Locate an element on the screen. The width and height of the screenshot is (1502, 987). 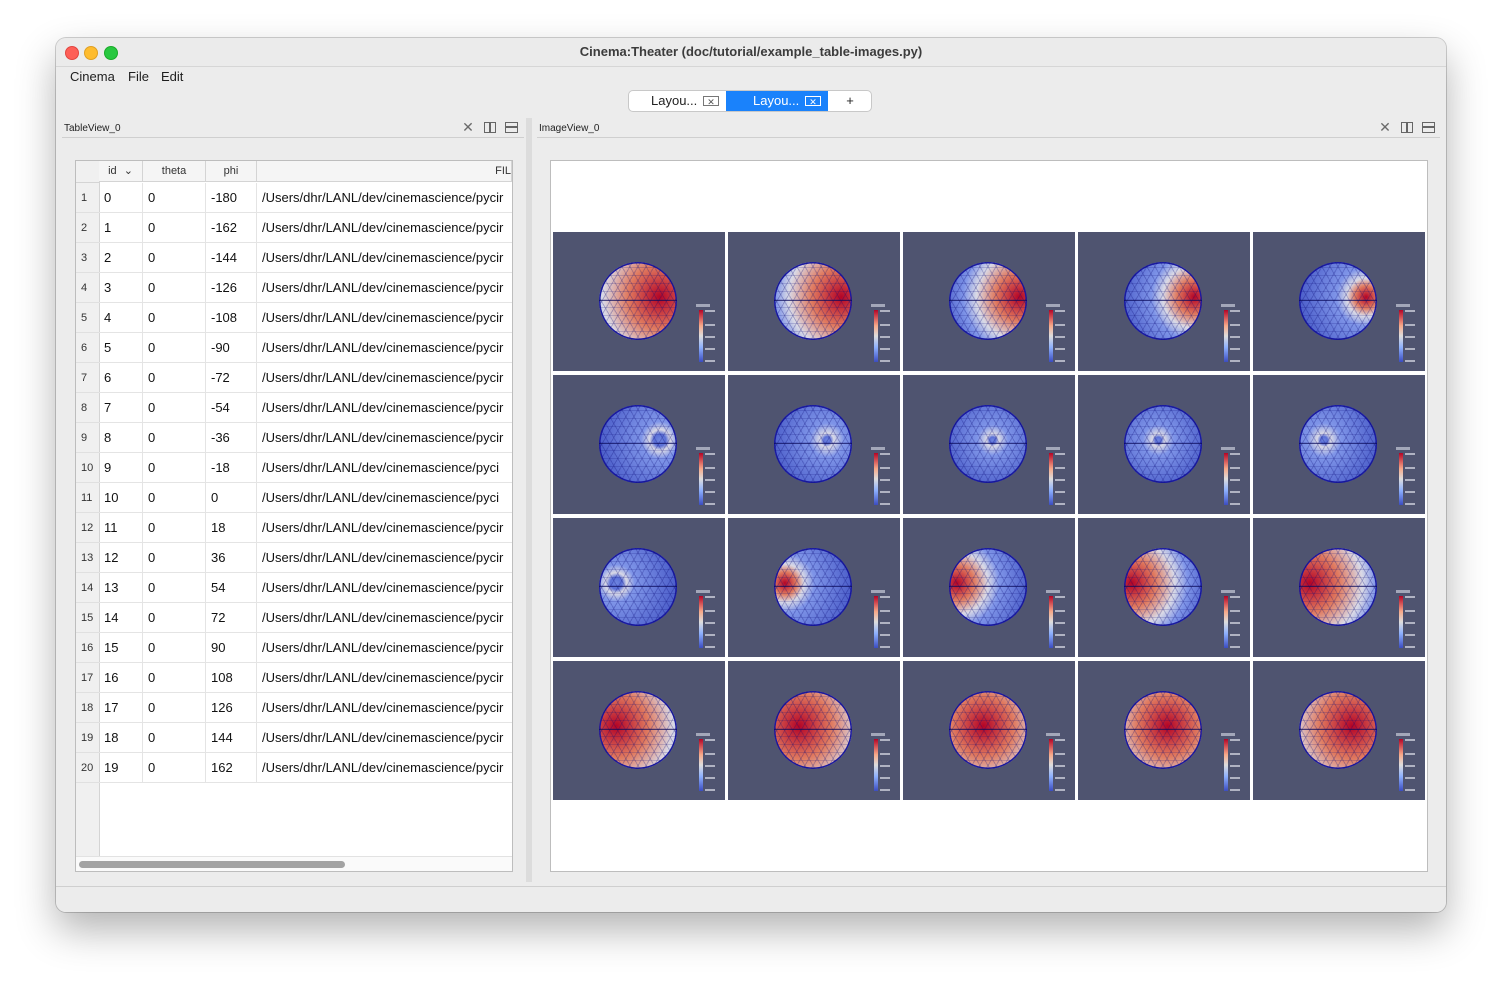
menu-cinema: Cinema is located at coordinates (92, 76).